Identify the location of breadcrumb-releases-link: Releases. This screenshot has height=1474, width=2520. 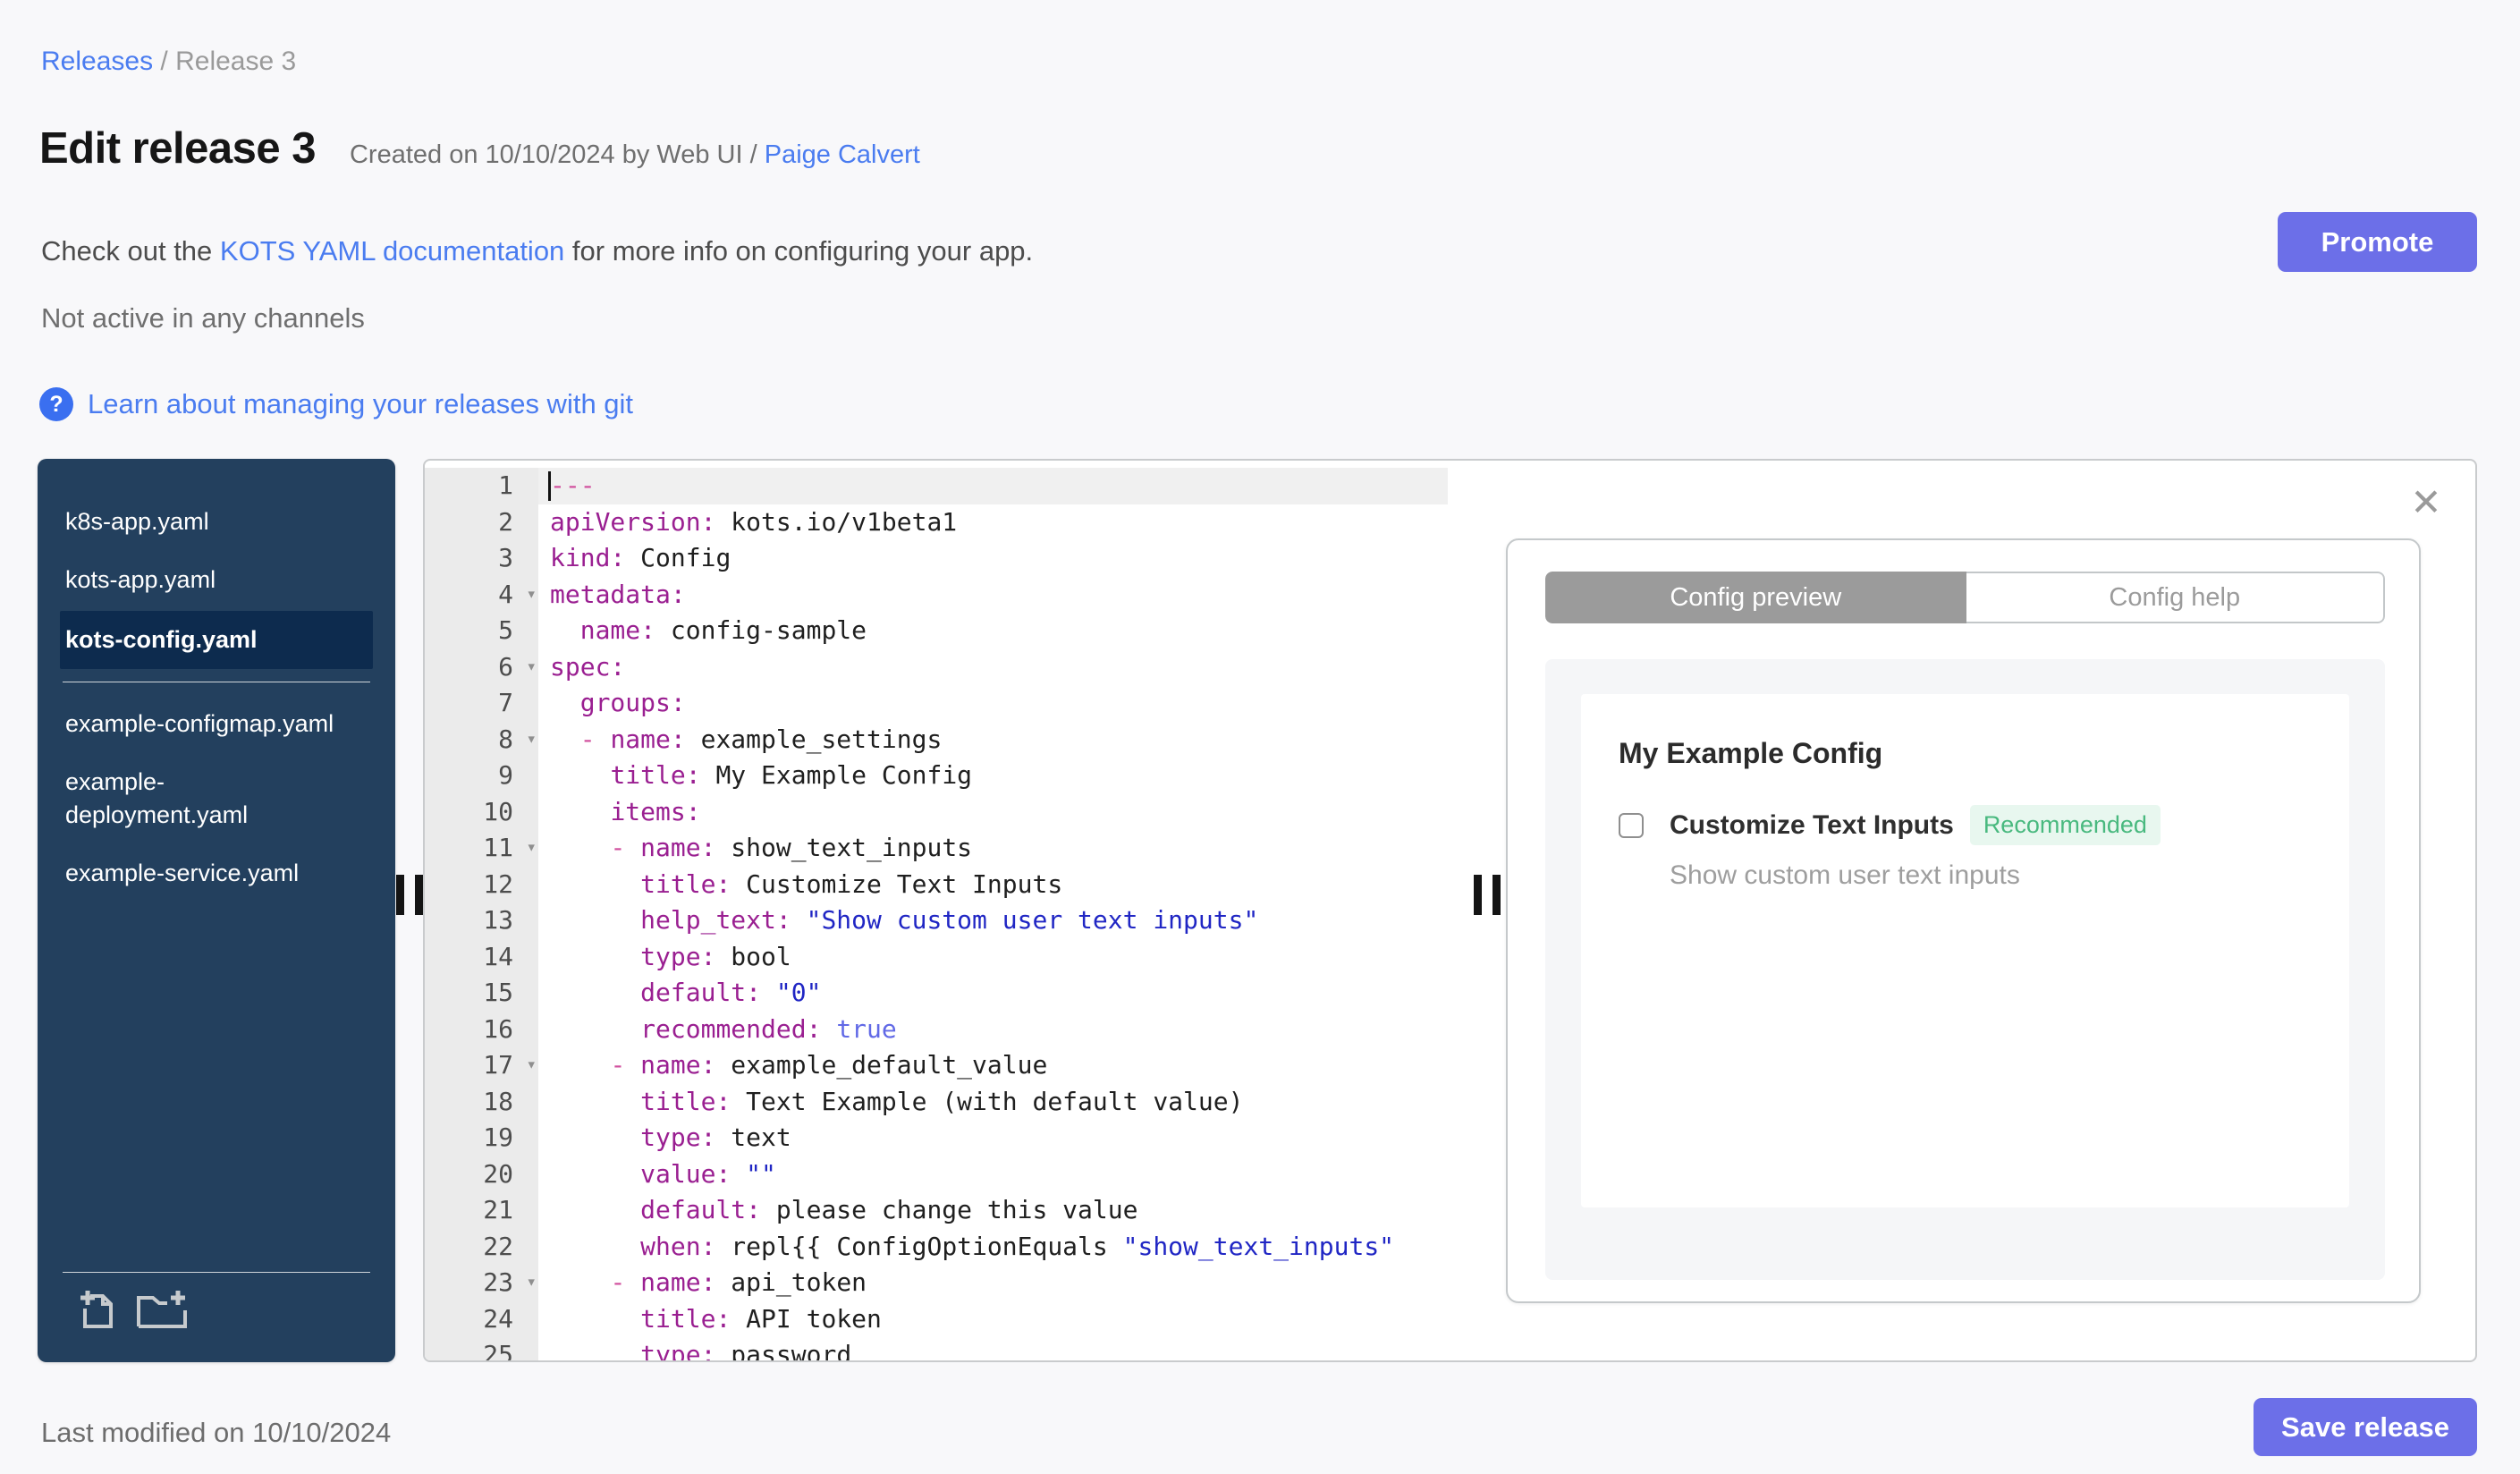
(97, 61).